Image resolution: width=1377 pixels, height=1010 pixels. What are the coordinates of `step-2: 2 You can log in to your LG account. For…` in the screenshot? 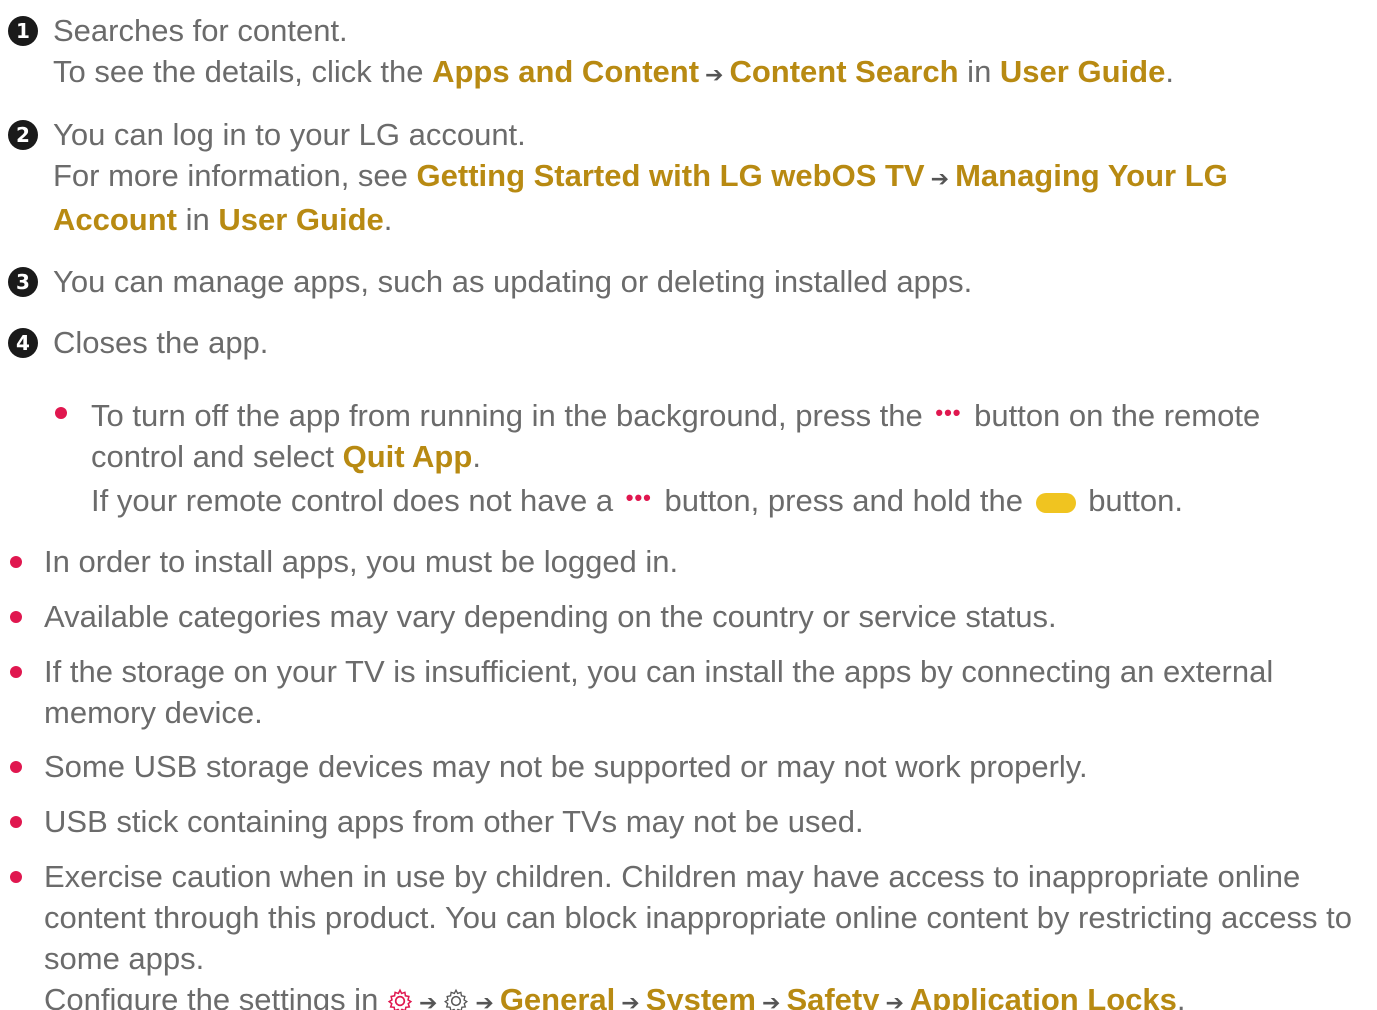 It's located at (678, 177).